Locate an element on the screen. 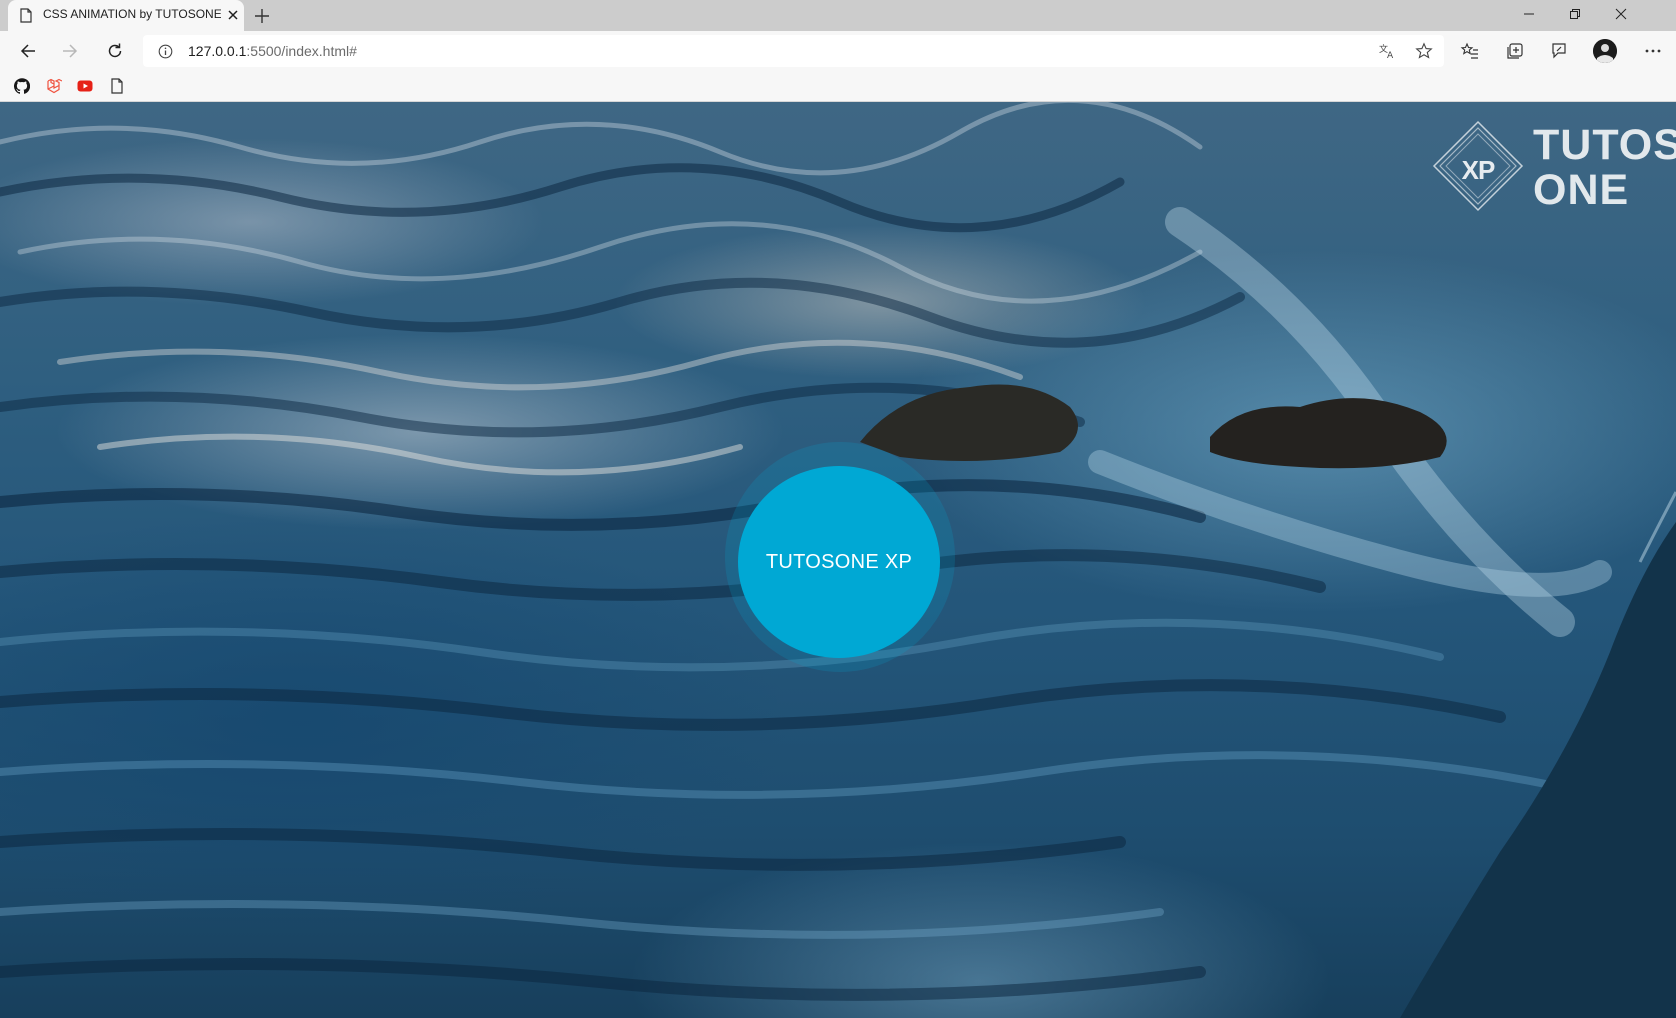 This screenshot has width=1676, height=1018. url-text: 127.0.0.1:5500/index.html# is located at coordinates (272, 51).